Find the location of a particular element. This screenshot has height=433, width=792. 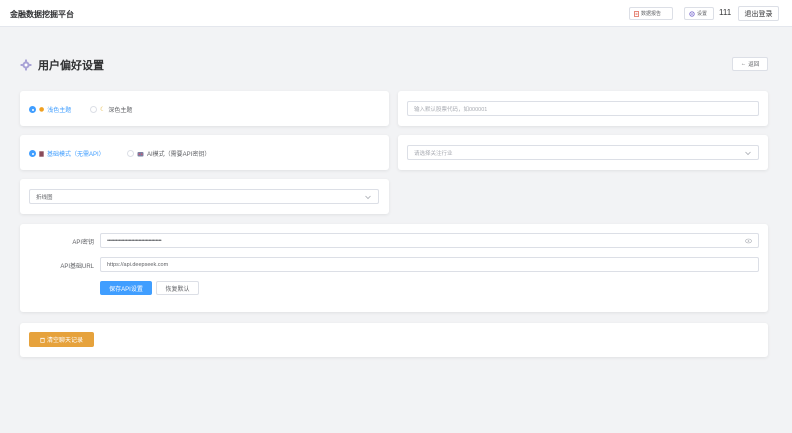

stock-code-card: 输入默认股票代码，如000001 is located at coordinates (583, 108).